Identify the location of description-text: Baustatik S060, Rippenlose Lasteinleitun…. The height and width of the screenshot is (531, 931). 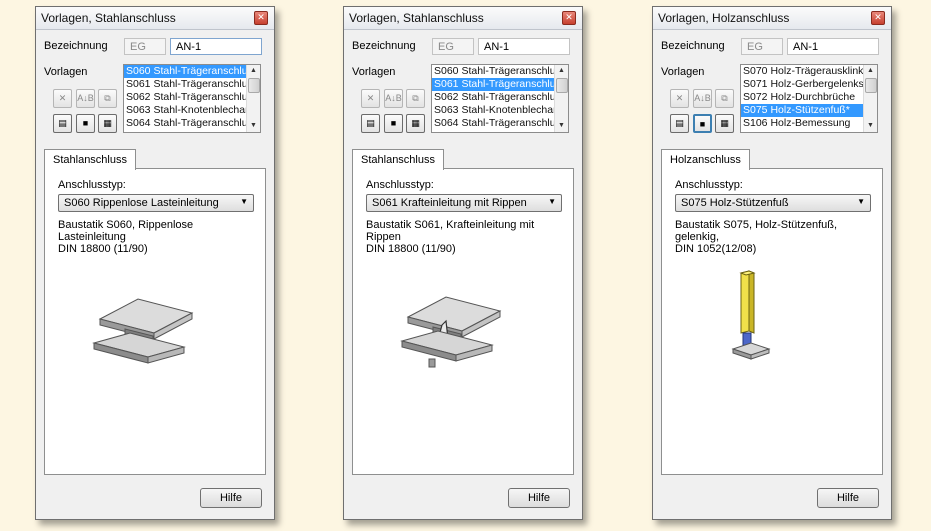
(158, 237).